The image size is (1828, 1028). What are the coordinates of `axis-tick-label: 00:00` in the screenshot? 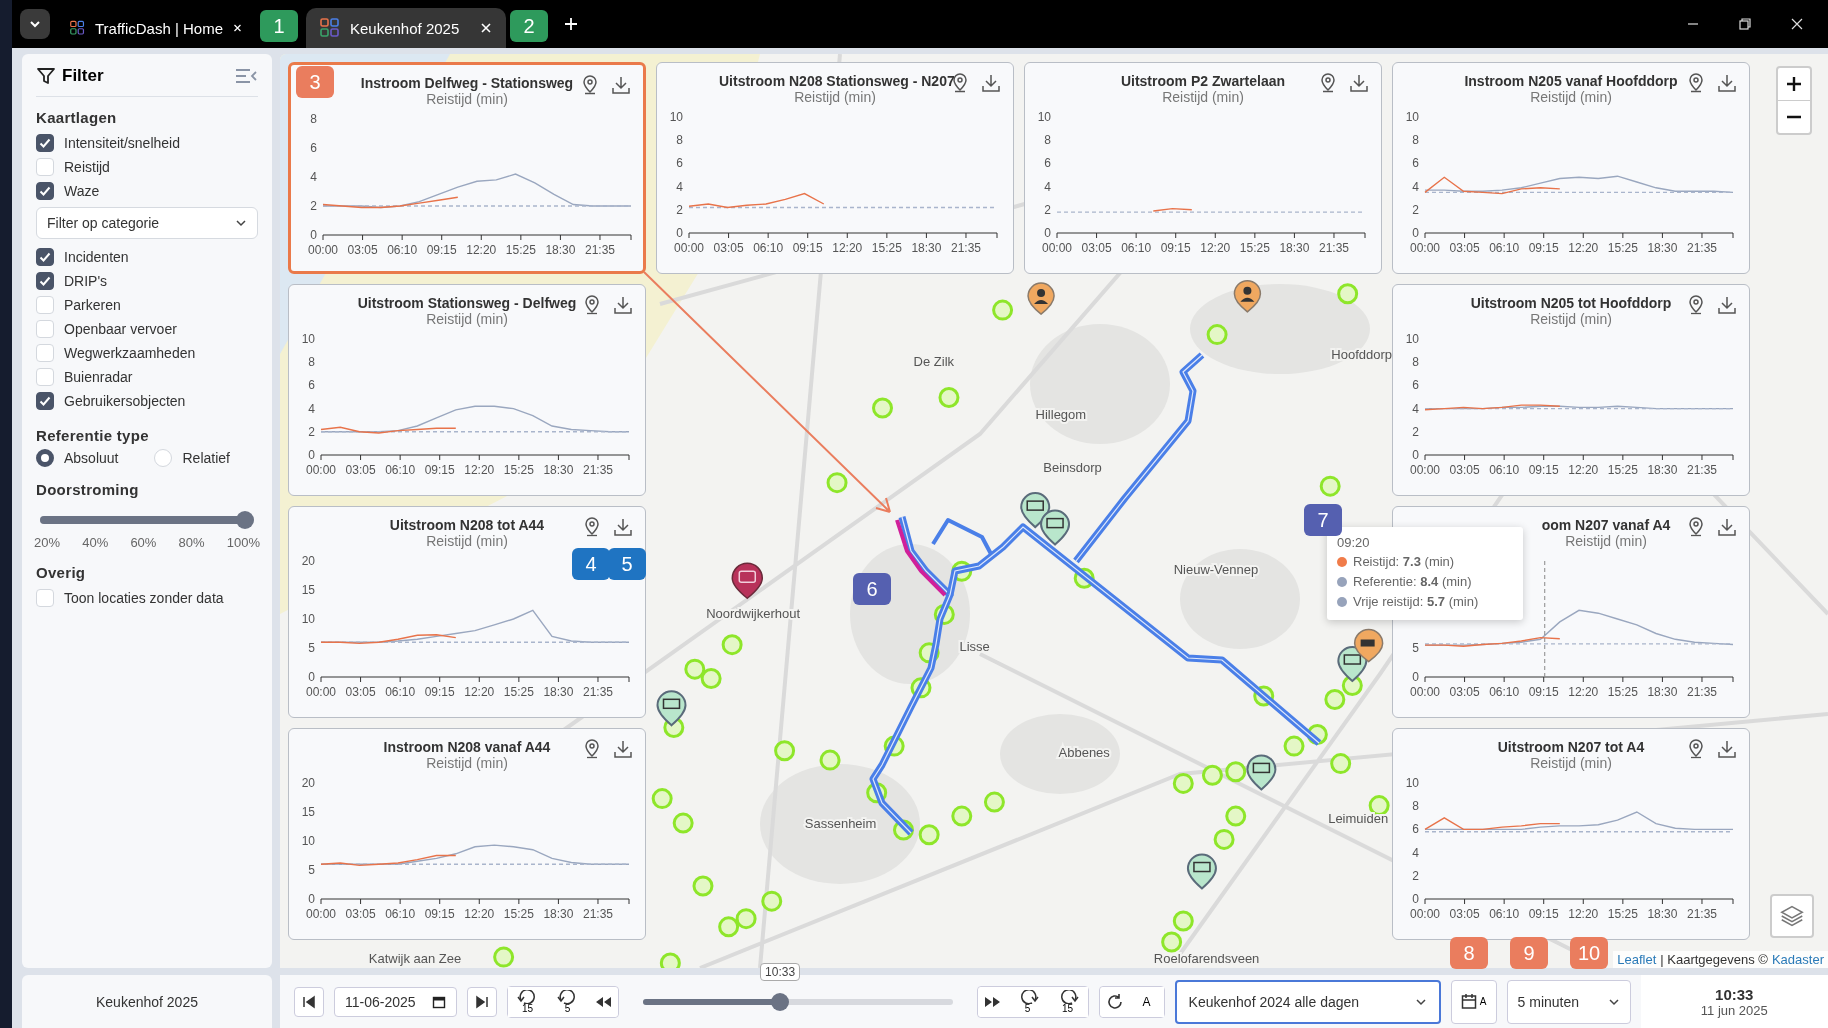 It's located at (1425, 692).